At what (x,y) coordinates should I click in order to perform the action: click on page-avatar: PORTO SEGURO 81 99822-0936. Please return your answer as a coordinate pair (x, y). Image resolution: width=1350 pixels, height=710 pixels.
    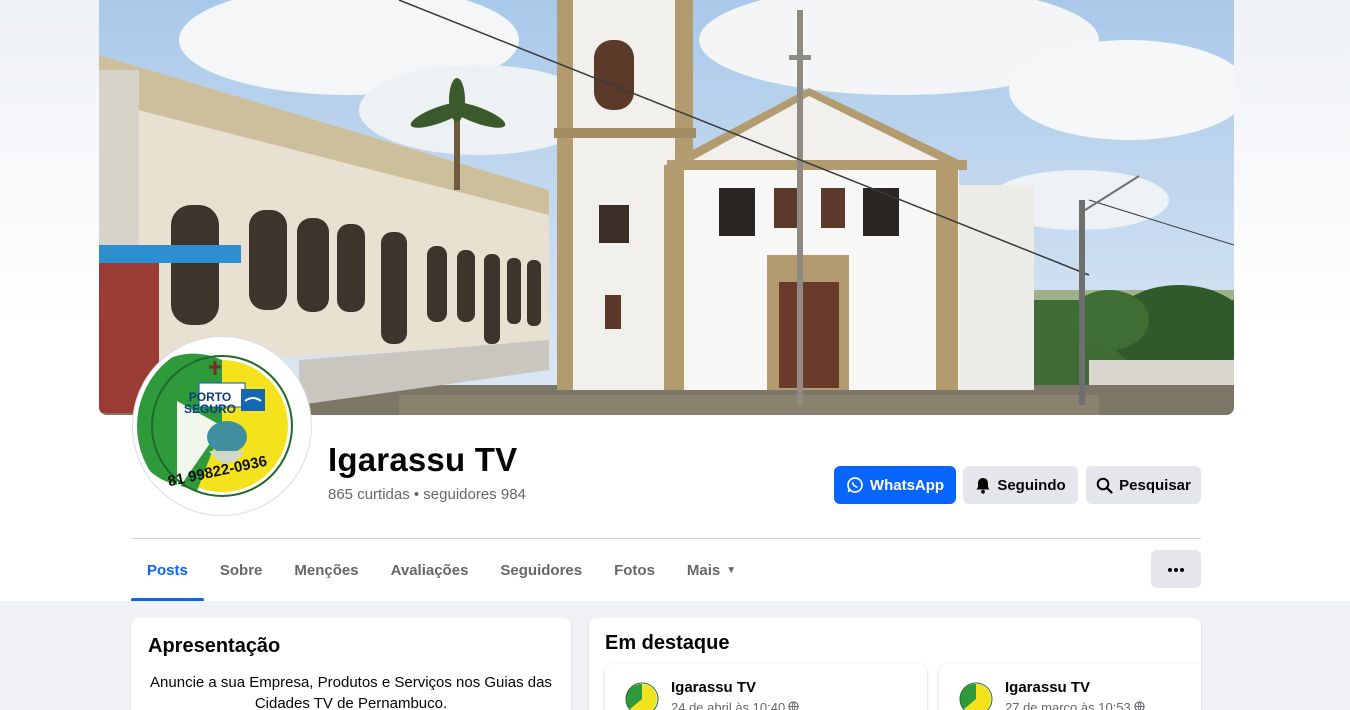
    Looking at the image, I should click on (222, 426).